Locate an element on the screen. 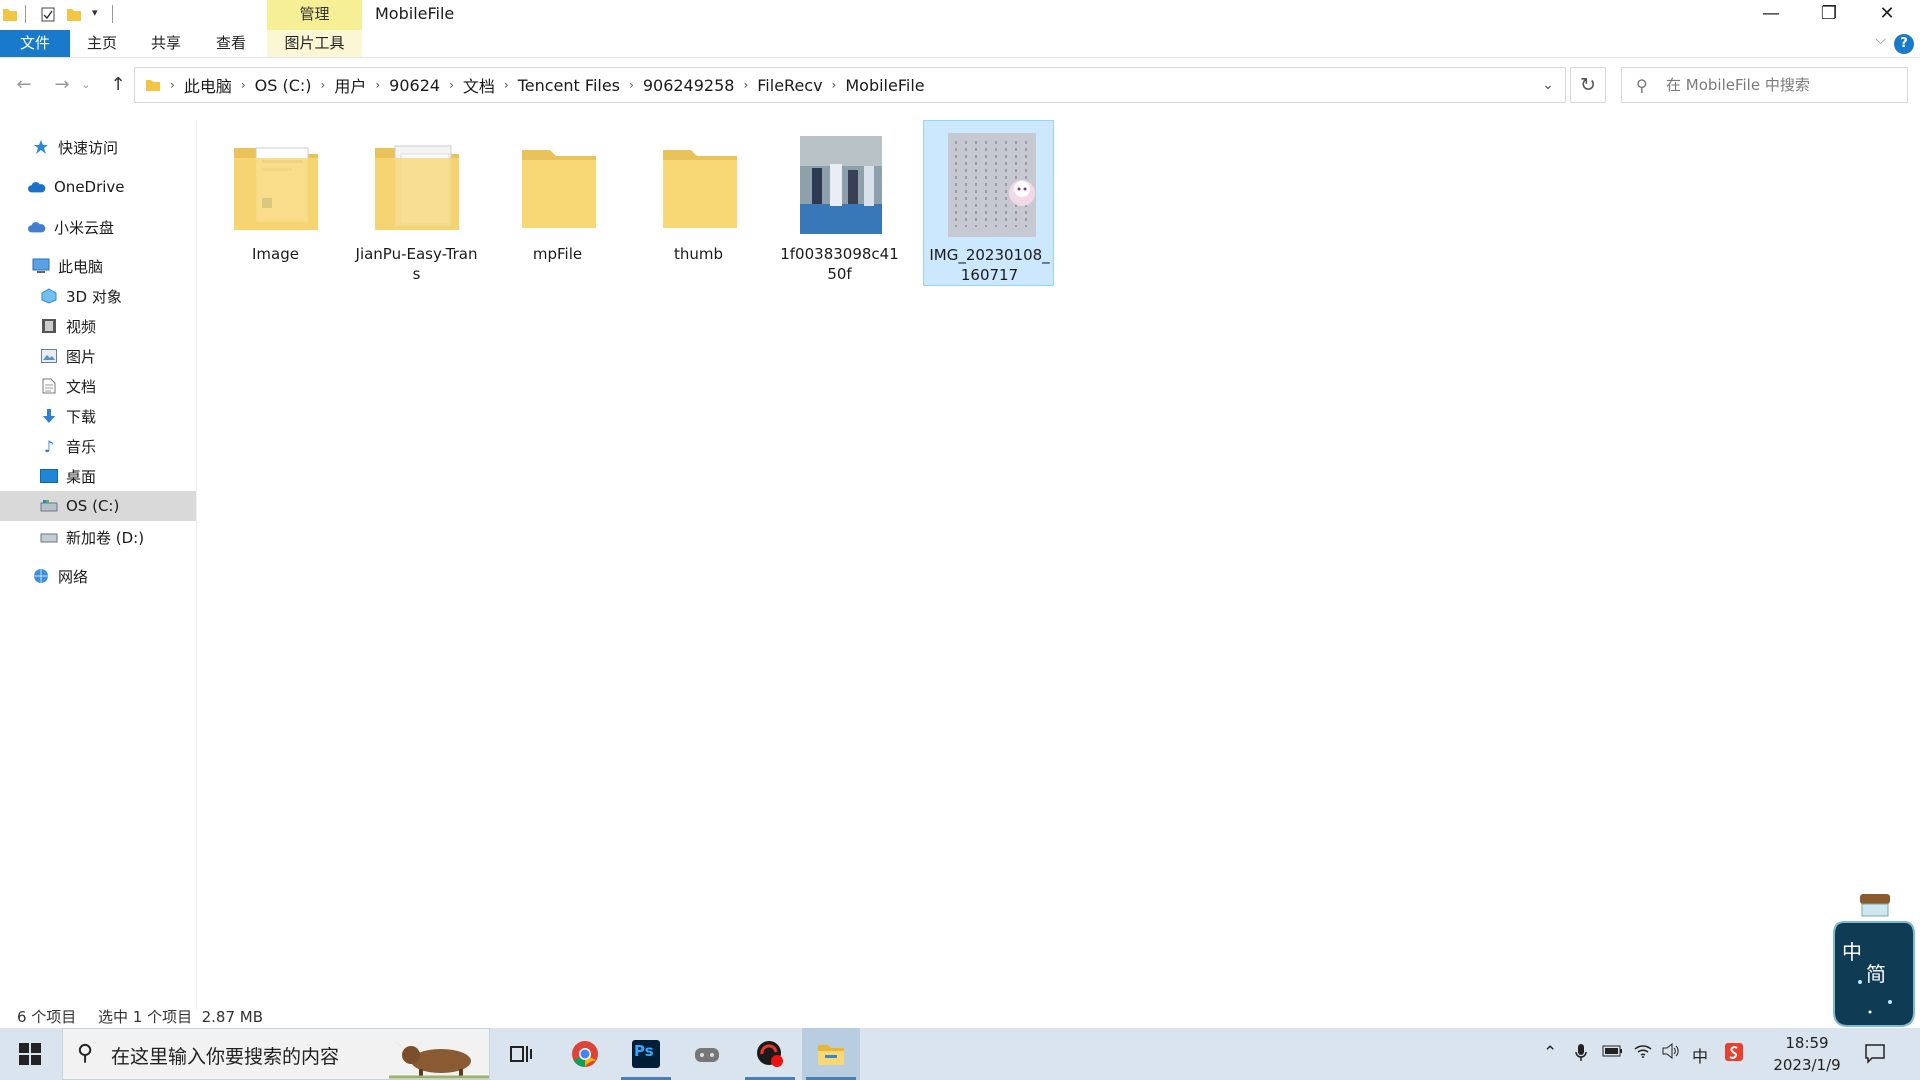  sidebar-item-quick-access: 快速访问 is located at coordinates (98, 147).